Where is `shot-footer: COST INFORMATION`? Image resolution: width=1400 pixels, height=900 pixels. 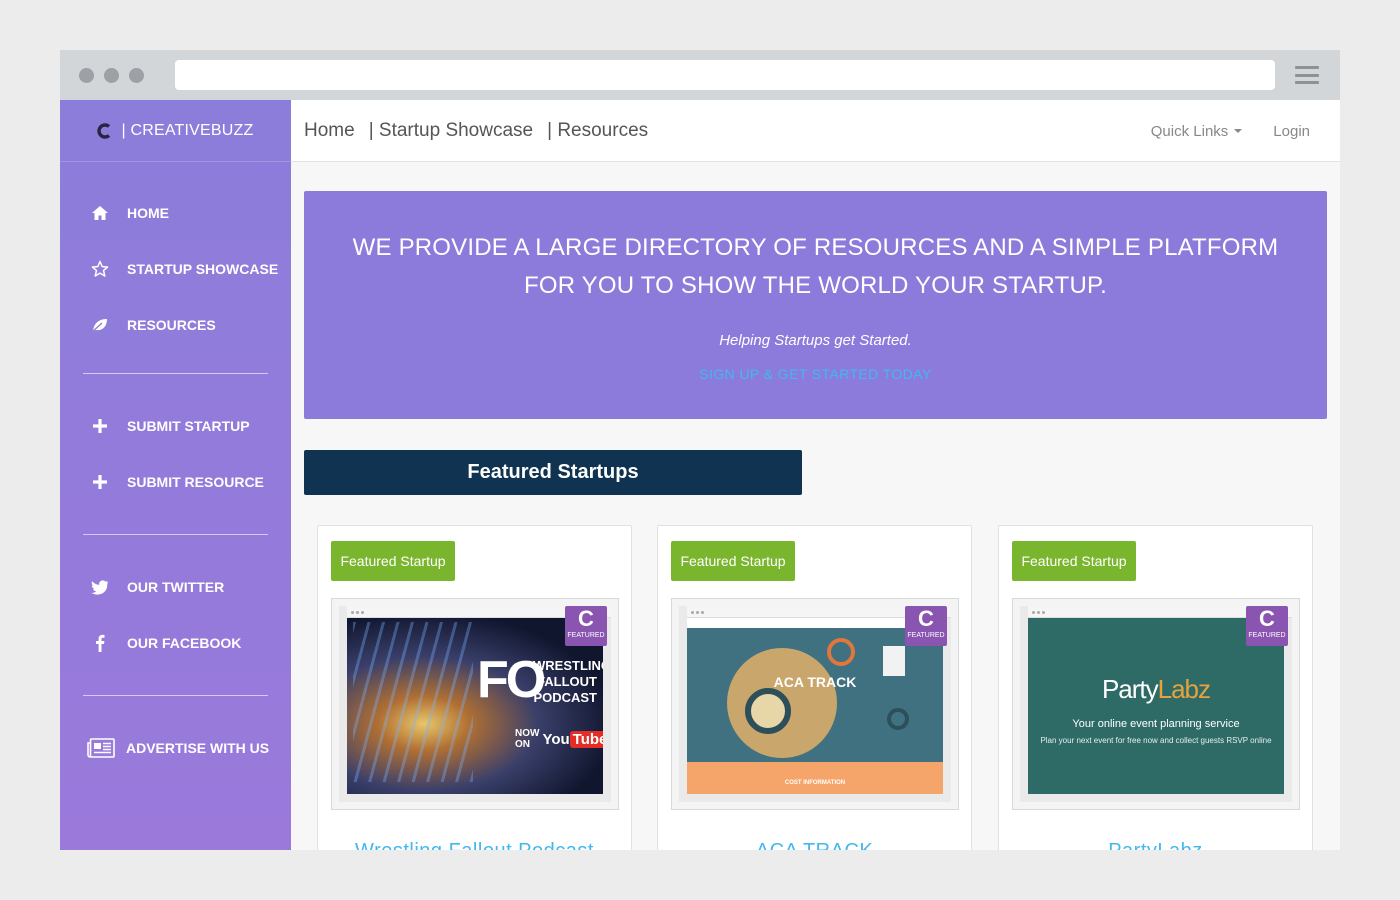
shot-footer: COST INFORMATION is located at coordinates (815, 783).